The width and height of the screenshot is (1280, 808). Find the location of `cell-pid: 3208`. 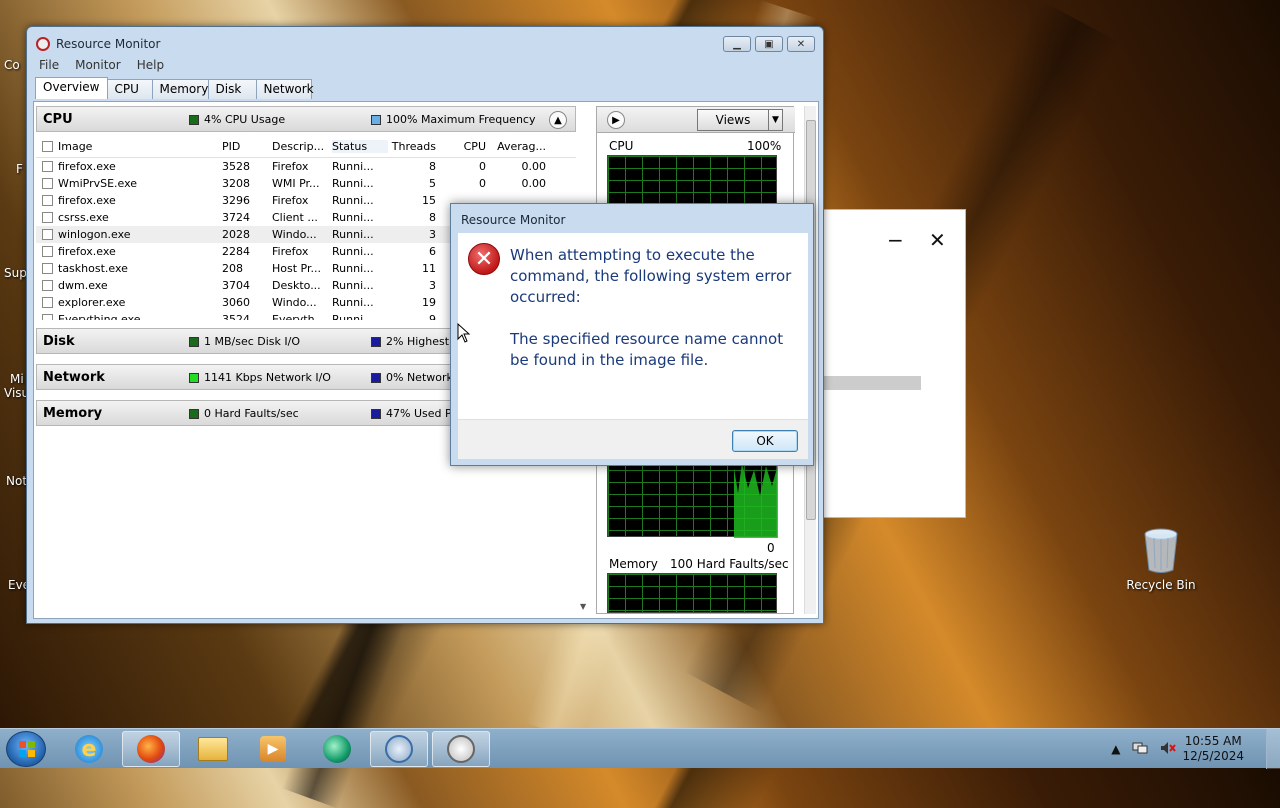

cell-pid: 3208 is located at coordinates (236, 183).